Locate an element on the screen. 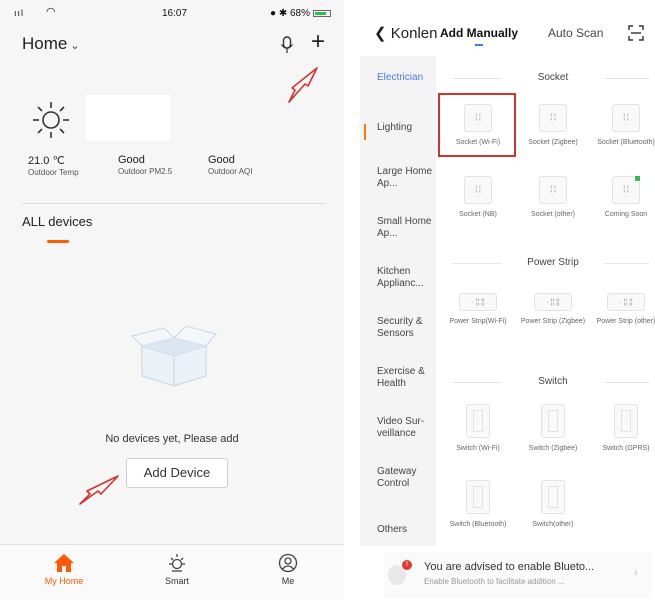 This screenshot has height=600, width=655. device-label: Power Strip (Zigbee) is located at coordinates (553, 321).